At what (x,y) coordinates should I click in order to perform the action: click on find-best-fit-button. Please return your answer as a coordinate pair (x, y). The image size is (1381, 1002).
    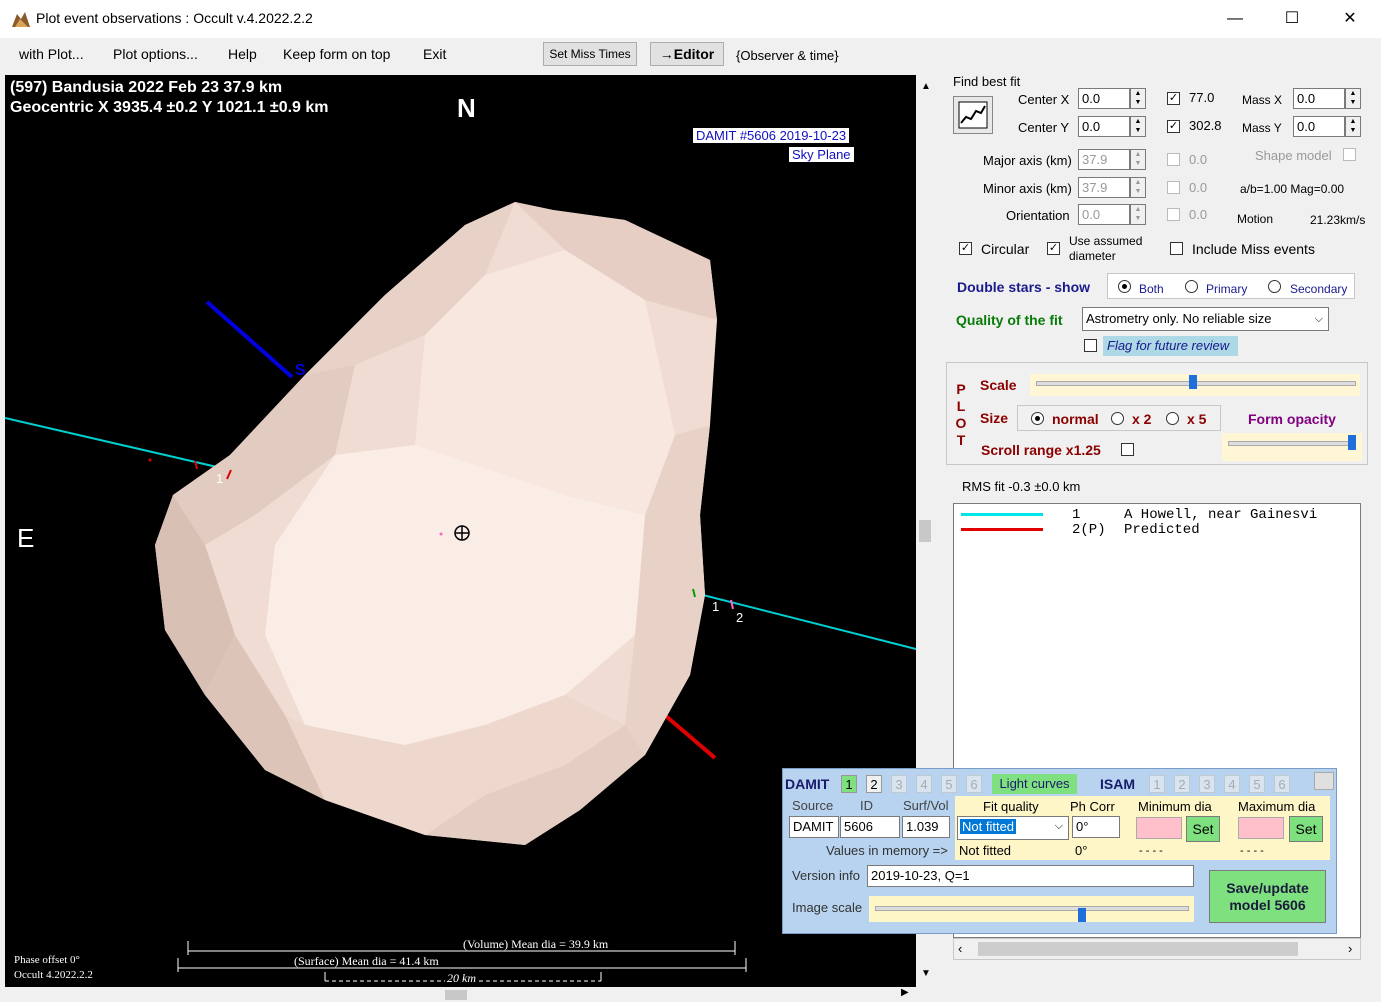
    Looking at the image, I should click on (973, 115).